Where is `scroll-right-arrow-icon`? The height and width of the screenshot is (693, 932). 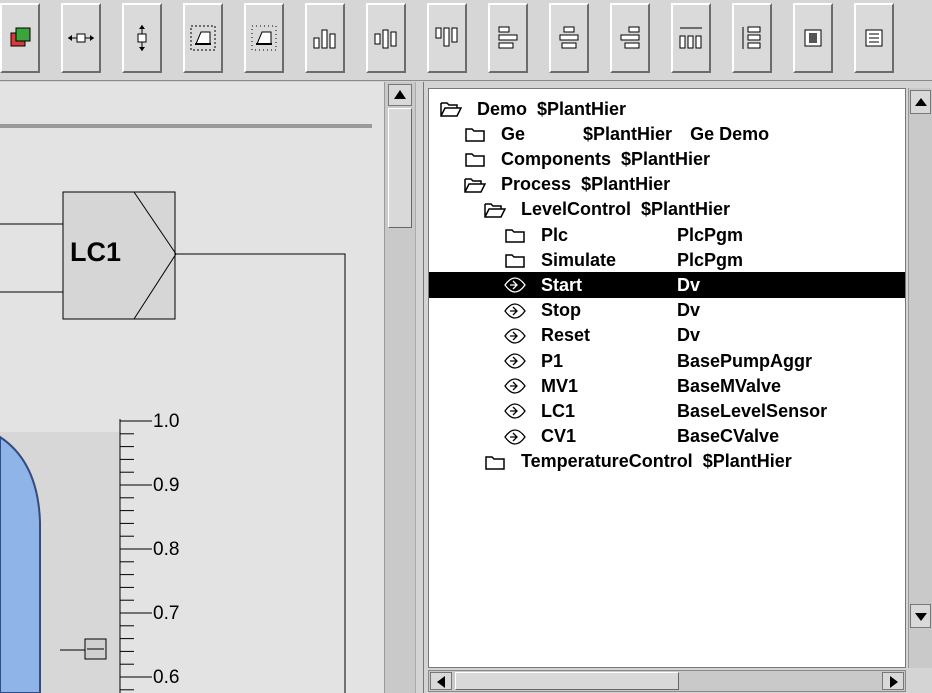
scroll-right-arrow-icon is located at coordinates (893, 681).